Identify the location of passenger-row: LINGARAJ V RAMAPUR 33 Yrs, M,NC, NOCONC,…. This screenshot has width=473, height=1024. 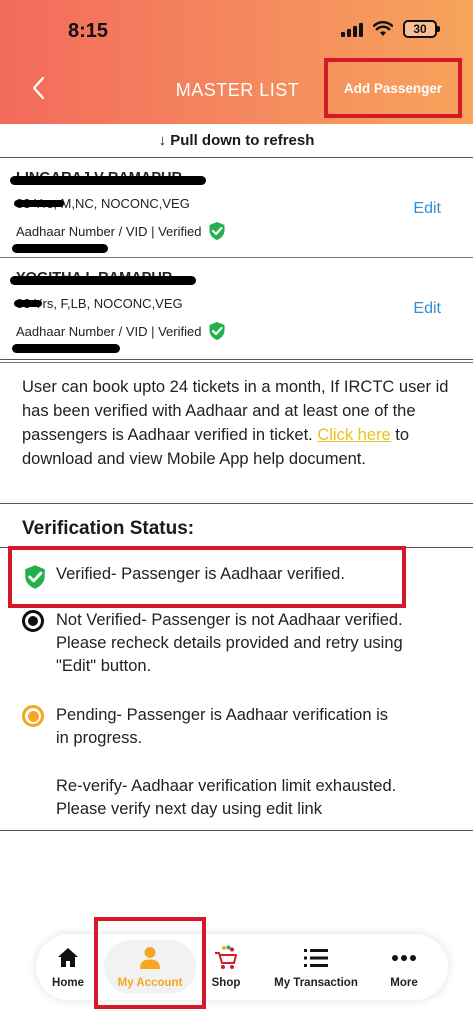
(236, 209).